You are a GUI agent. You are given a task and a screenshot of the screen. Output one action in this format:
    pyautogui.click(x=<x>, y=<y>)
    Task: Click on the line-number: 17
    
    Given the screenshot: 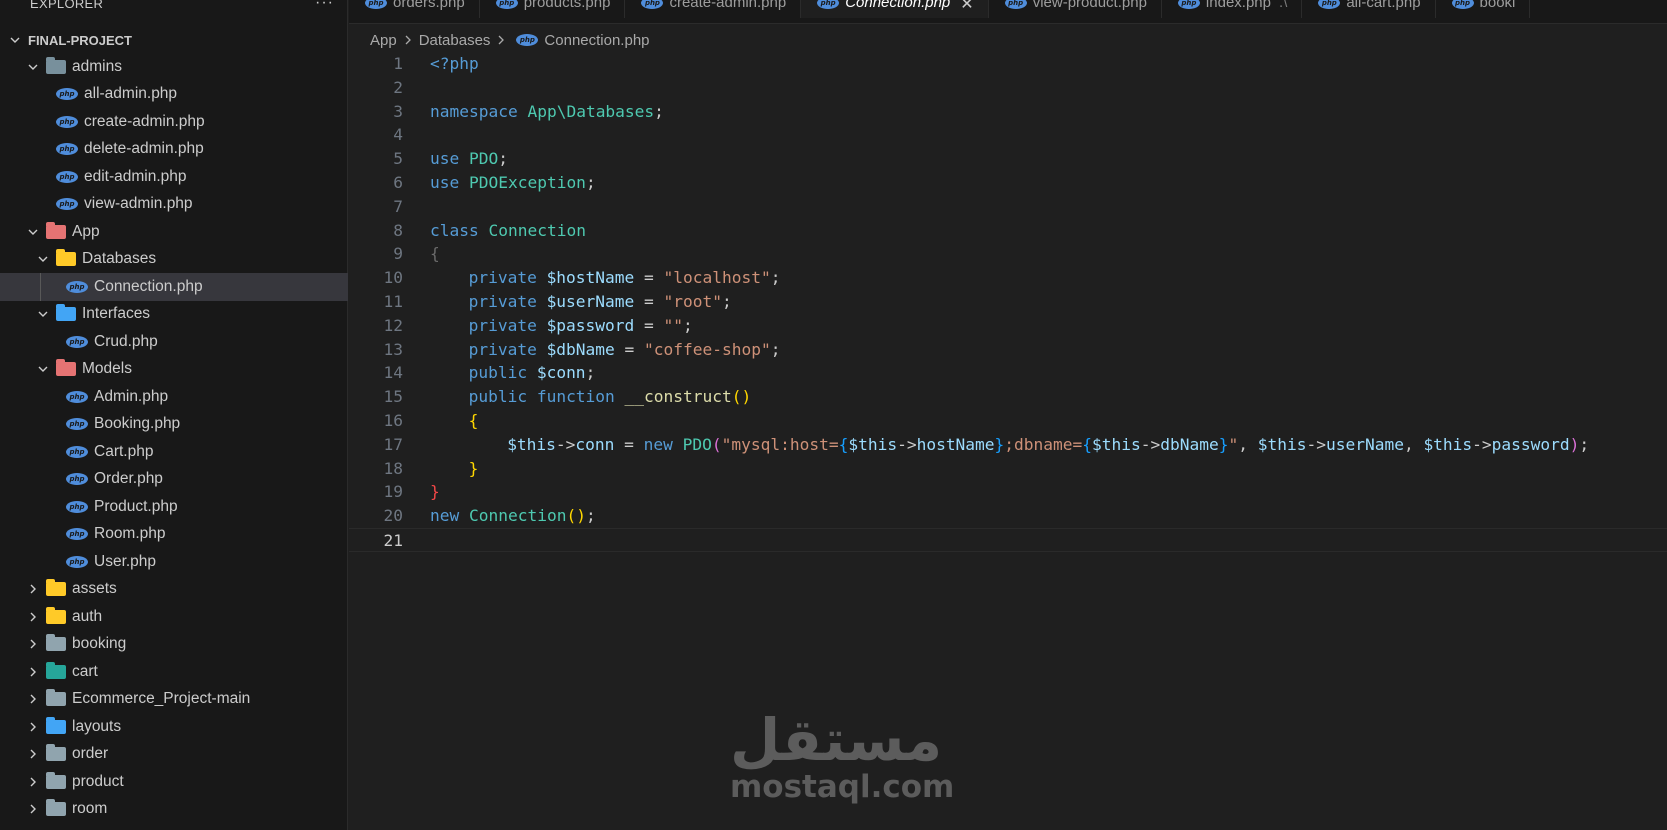 What is the action you would take?
    pyautogui.click(x=393, y=444)
    